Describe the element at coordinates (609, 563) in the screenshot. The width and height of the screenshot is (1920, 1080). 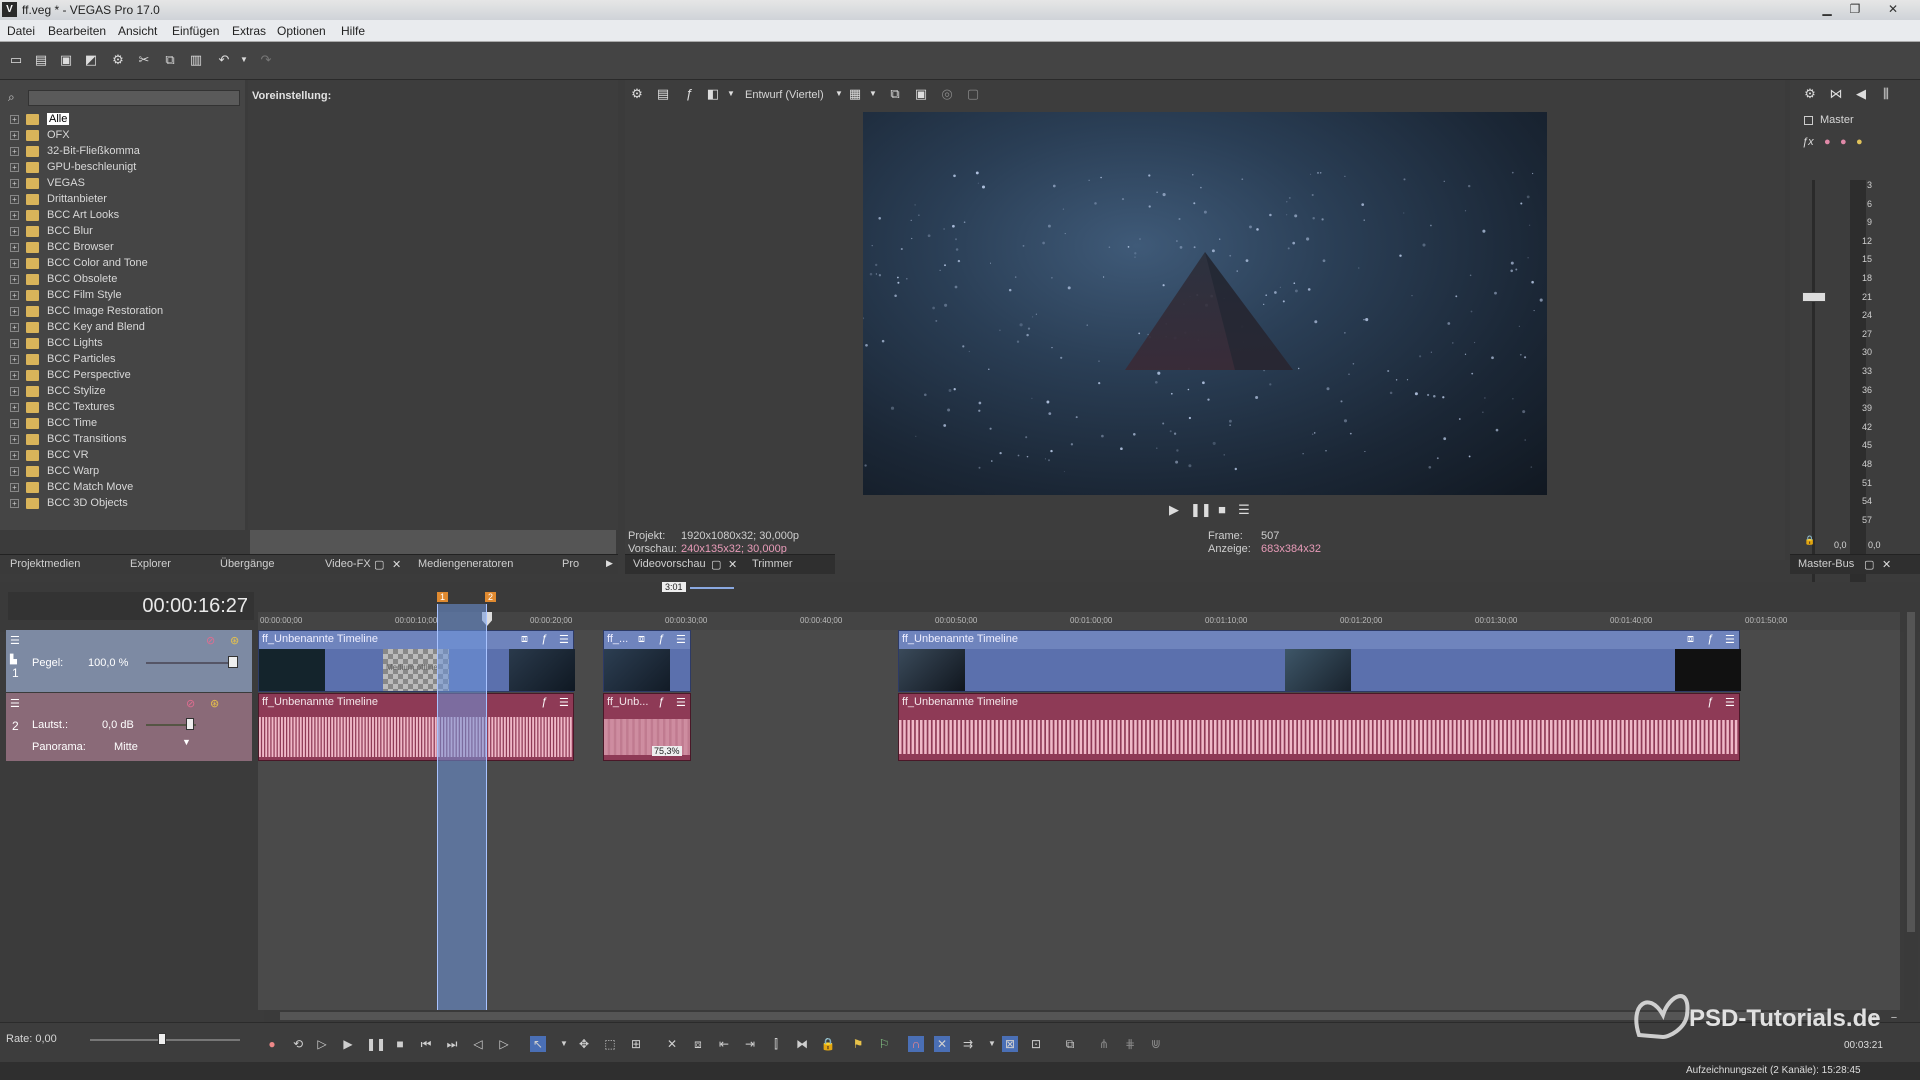
I see `tab-scroll-right-icon: ▶` at that location.